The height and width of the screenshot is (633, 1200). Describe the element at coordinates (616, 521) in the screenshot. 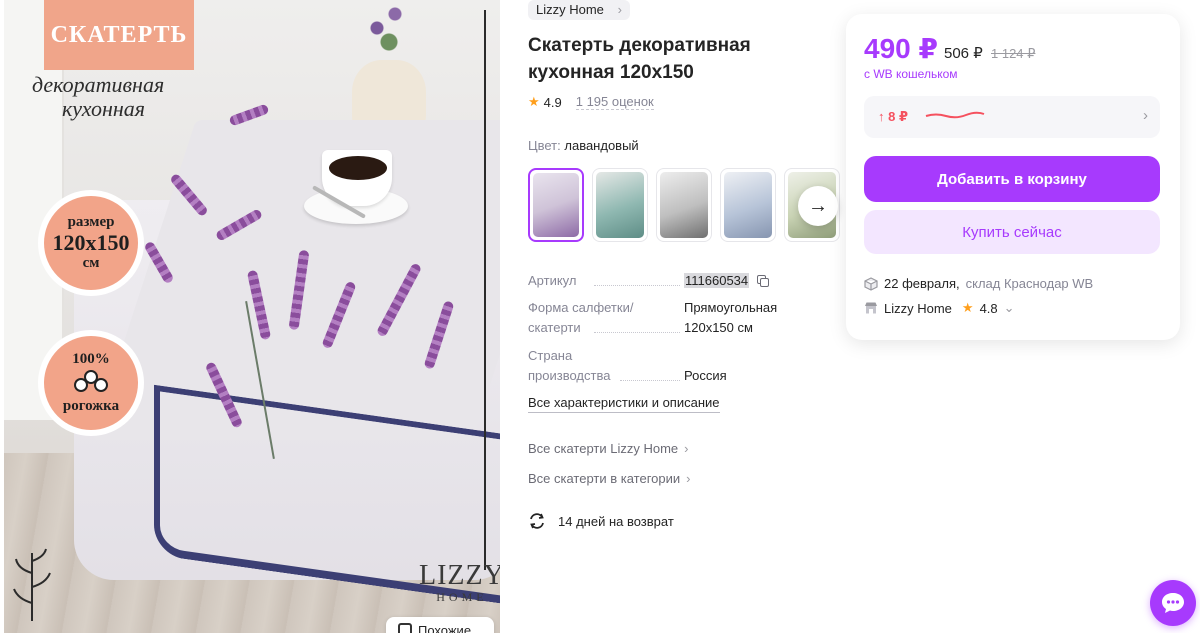

I see `return-text: 14 дней на возврат` at that location.